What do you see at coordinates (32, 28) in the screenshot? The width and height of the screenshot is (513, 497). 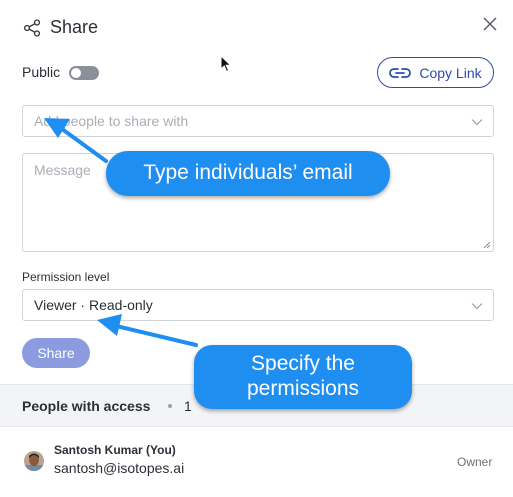 I see `share-icon` at bounding box center [32, 28].